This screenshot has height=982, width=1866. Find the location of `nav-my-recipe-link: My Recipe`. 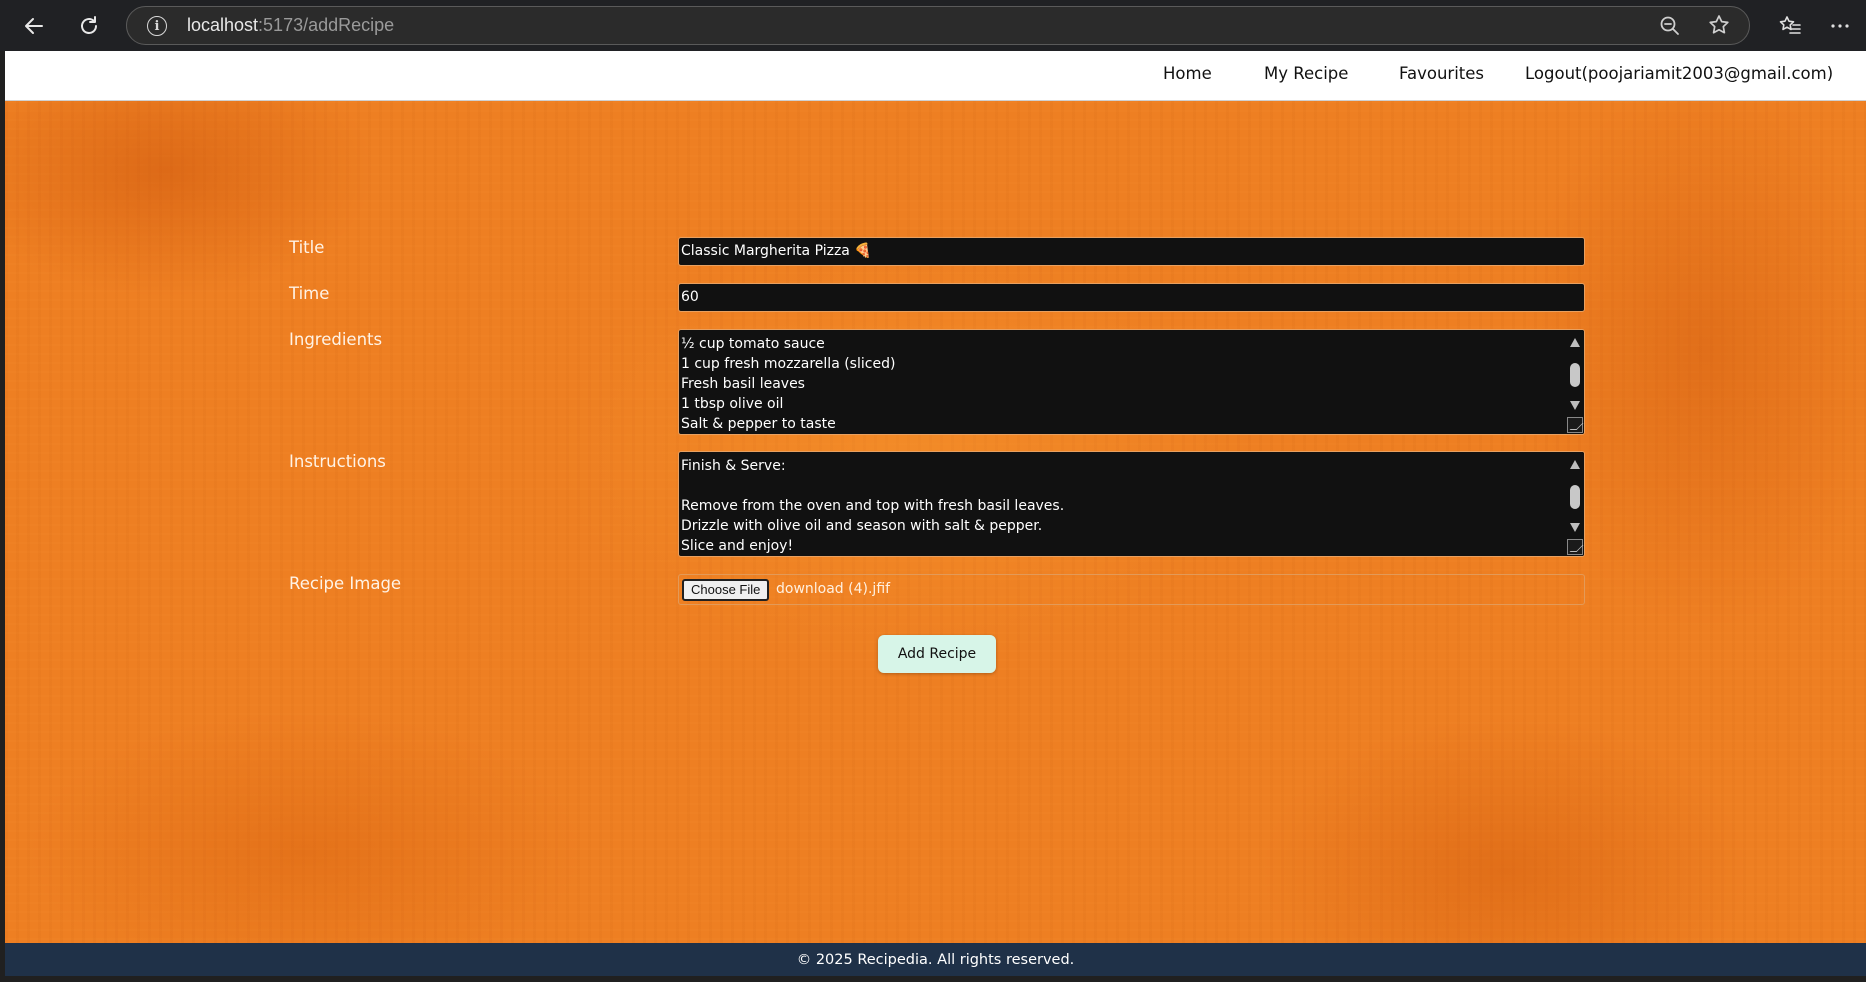

nav-my-recipe-link: My Recipe is located at coordinates (1306, 73).